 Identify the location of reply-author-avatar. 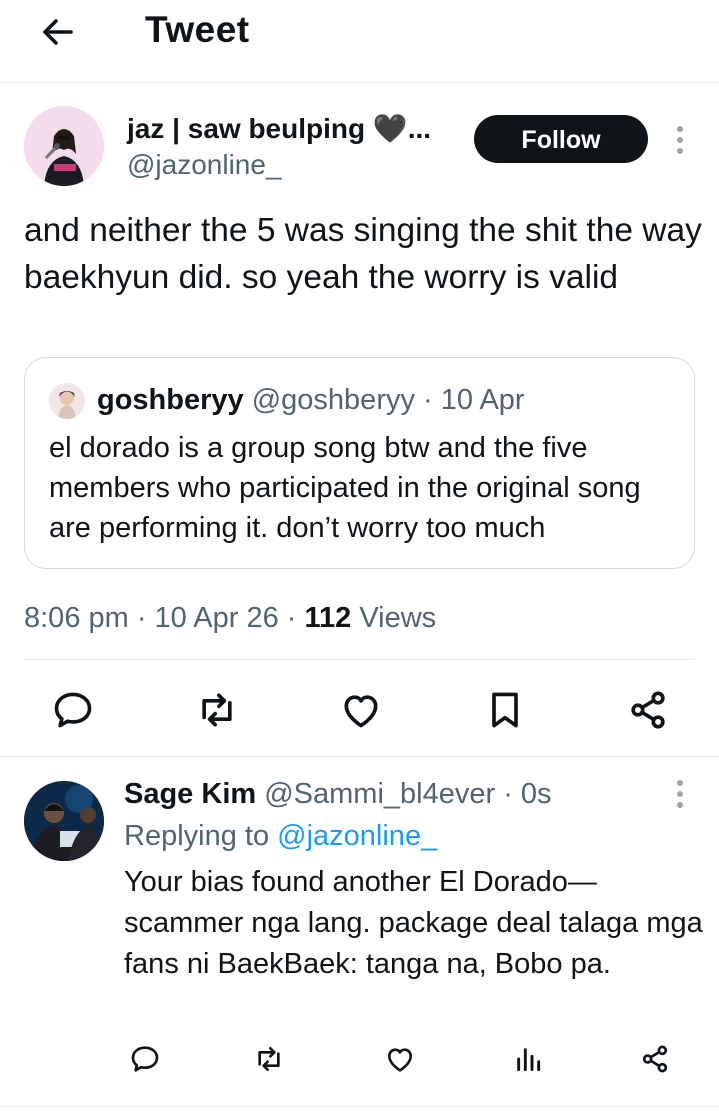
(64, 821).